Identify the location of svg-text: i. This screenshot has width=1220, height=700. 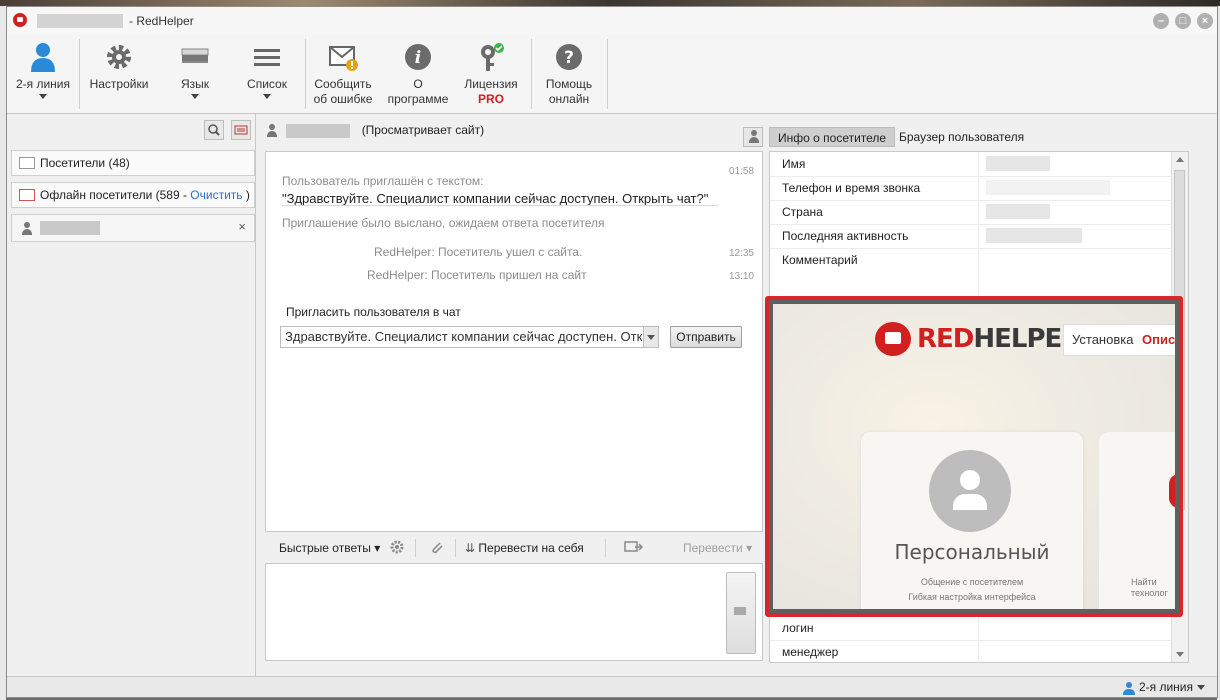
(418, 58).